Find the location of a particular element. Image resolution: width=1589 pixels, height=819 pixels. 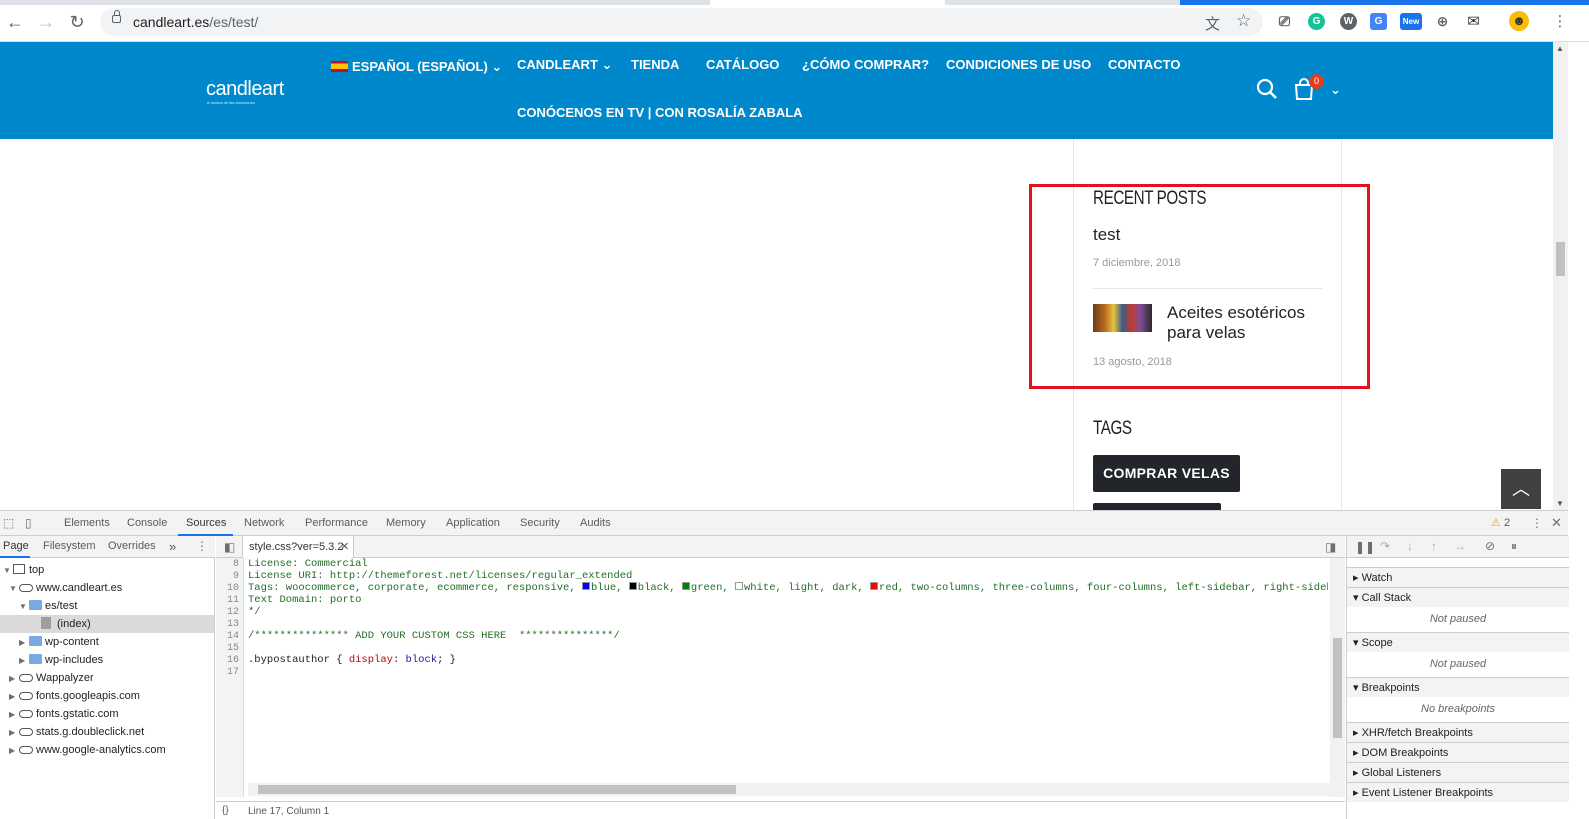

editor-tab: style.css?ver=5.3.2 ✕ is located at coordinates (298, 547).